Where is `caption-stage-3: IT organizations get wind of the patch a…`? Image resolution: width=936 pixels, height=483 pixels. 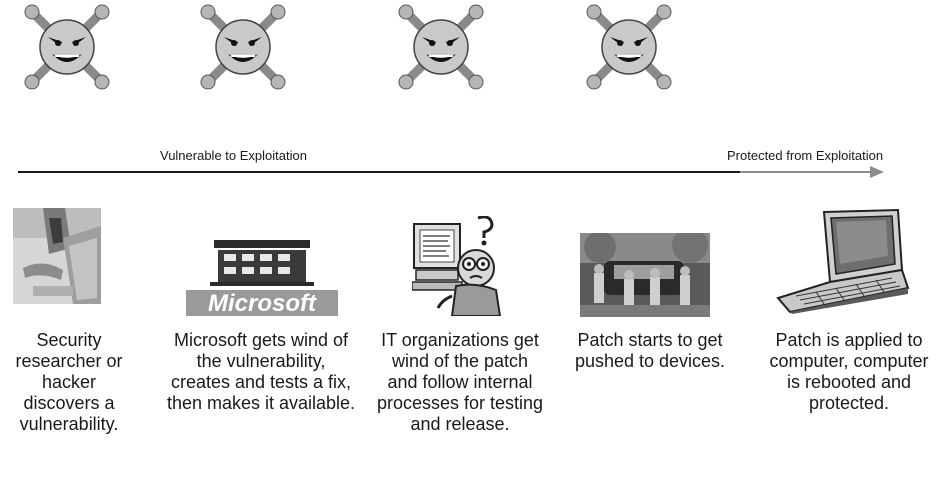
caption-stage-3: IT organizations get wind of the patch a… is located at coordinates (460, 382).